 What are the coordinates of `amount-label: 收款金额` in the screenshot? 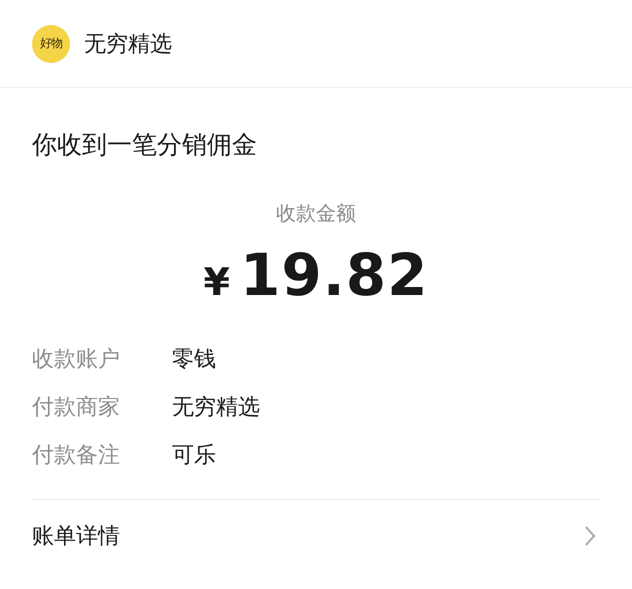 It's located at (316, 213).